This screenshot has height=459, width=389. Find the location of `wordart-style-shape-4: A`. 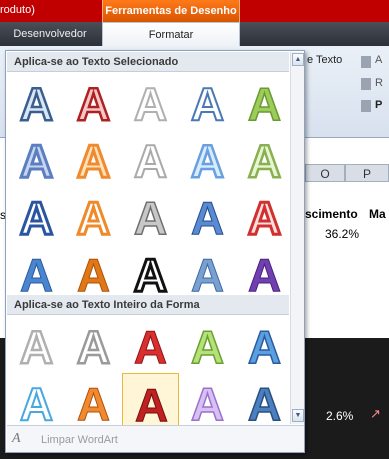

wordart-style-shape-4: A is located at coordinates (207, 344).